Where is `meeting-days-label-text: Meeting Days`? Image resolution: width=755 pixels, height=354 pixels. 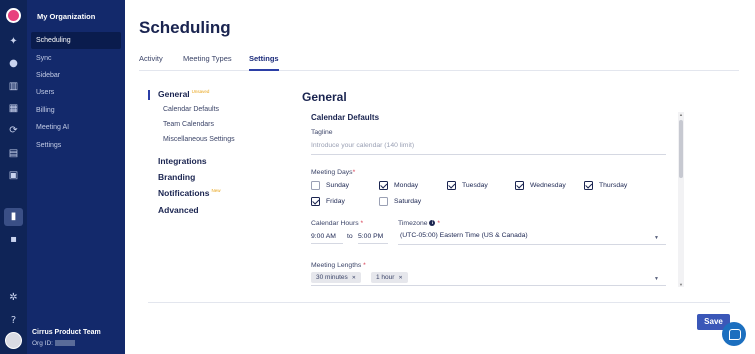 meeting-days-label-text: Meeting Days is located at coordinates (332, 172).